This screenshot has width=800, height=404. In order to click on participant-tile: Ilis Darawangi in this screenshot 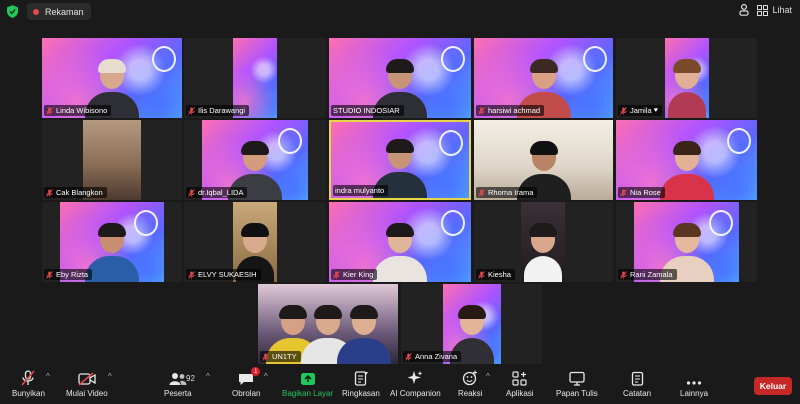, I will do `click(255, 78)`.